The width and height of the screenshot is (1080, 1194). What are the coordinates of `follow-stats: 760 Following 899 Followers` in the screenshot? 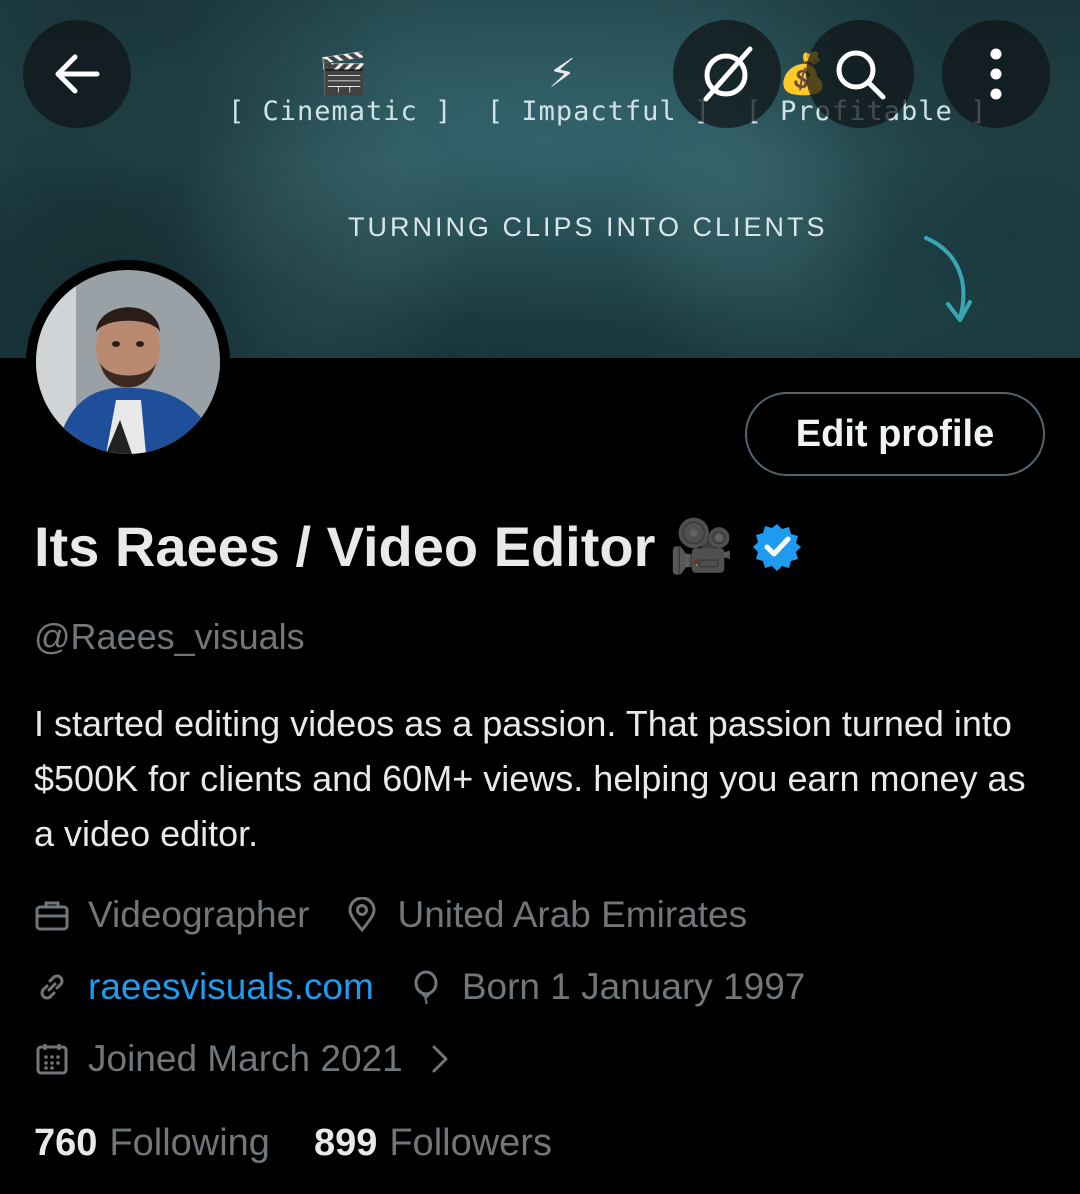 It's located at (315, 1143).